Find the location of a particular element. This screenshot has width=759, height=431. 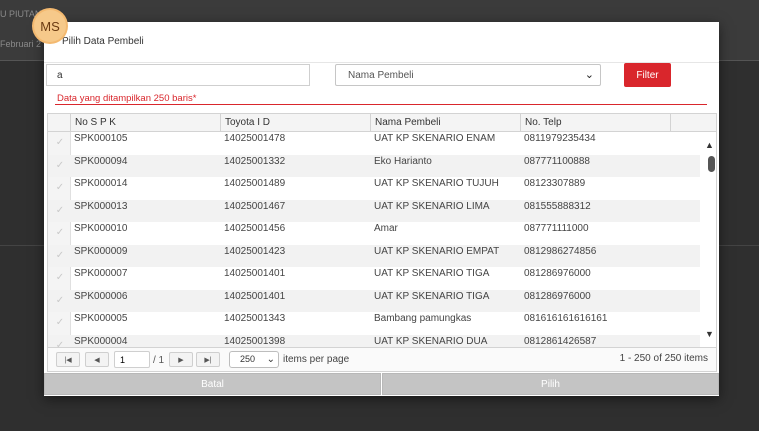

cell-toyota-id: 14025001332 is located at coordinates (255, 161).